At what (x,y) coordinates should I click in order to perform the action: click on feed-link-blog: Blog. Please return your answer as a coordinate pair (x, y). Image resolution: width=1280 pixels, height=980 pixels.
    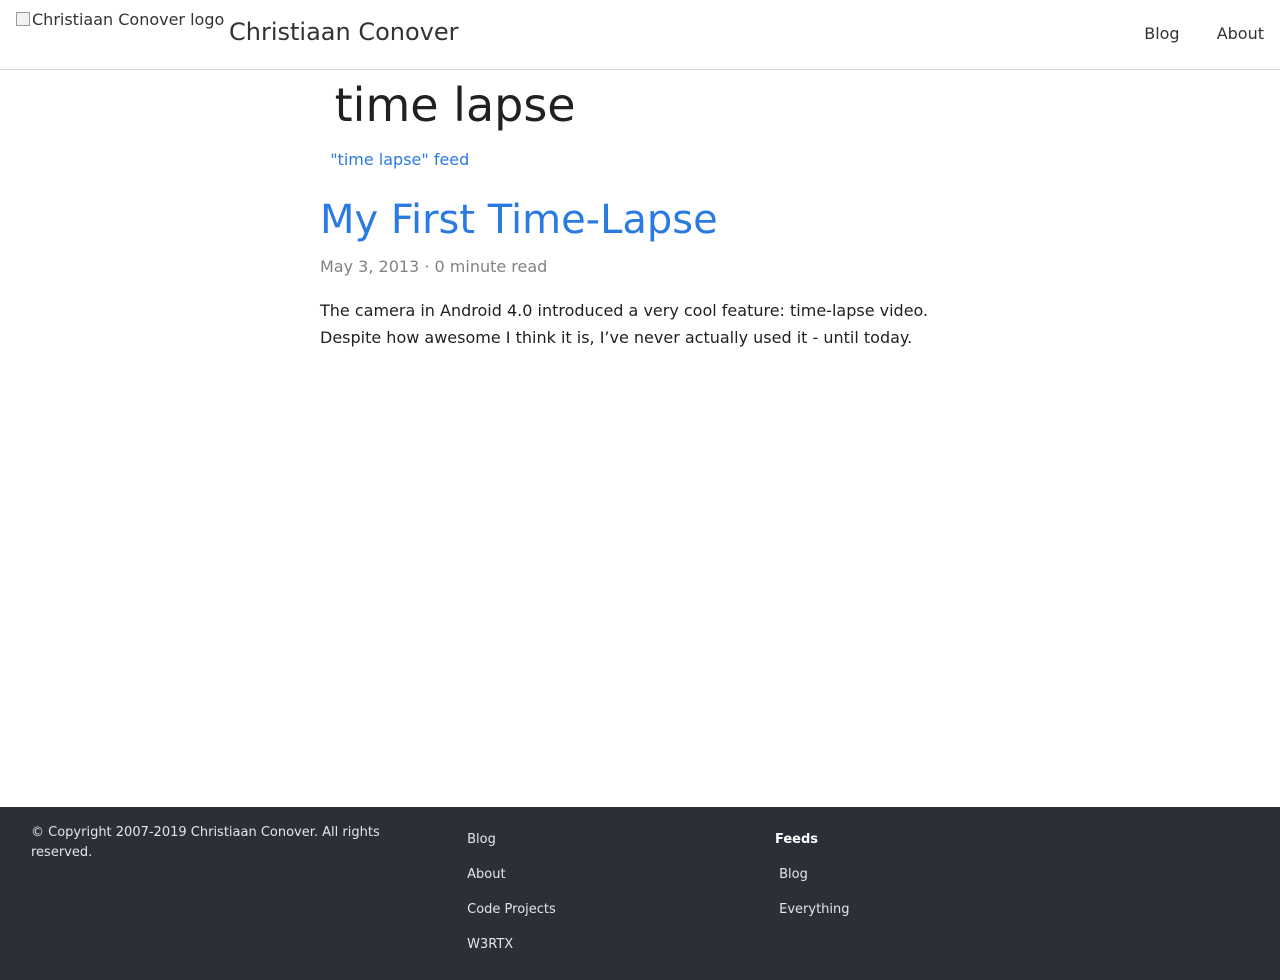
    Looking at the image, I should click on (812, 883).